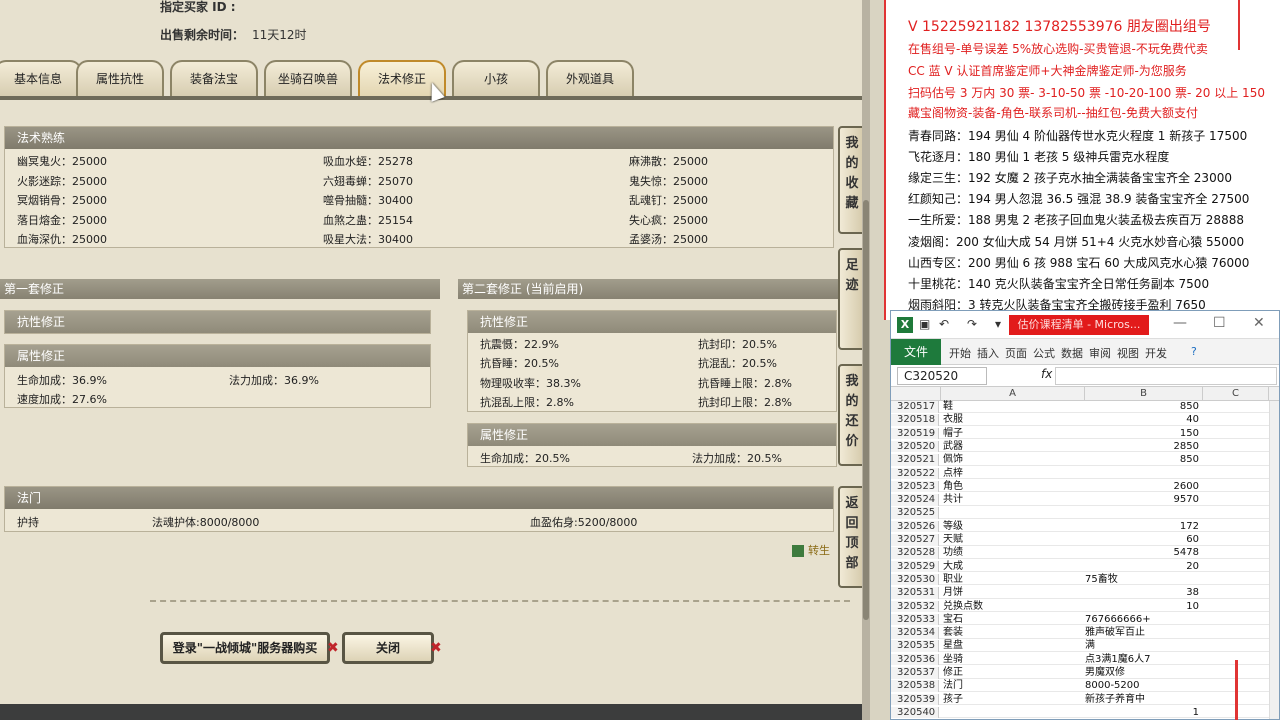 The width and height of the screenshot is (1280, 720). I want to click on sheet-row: 320521 佩饰 850, so click(1085, 460).